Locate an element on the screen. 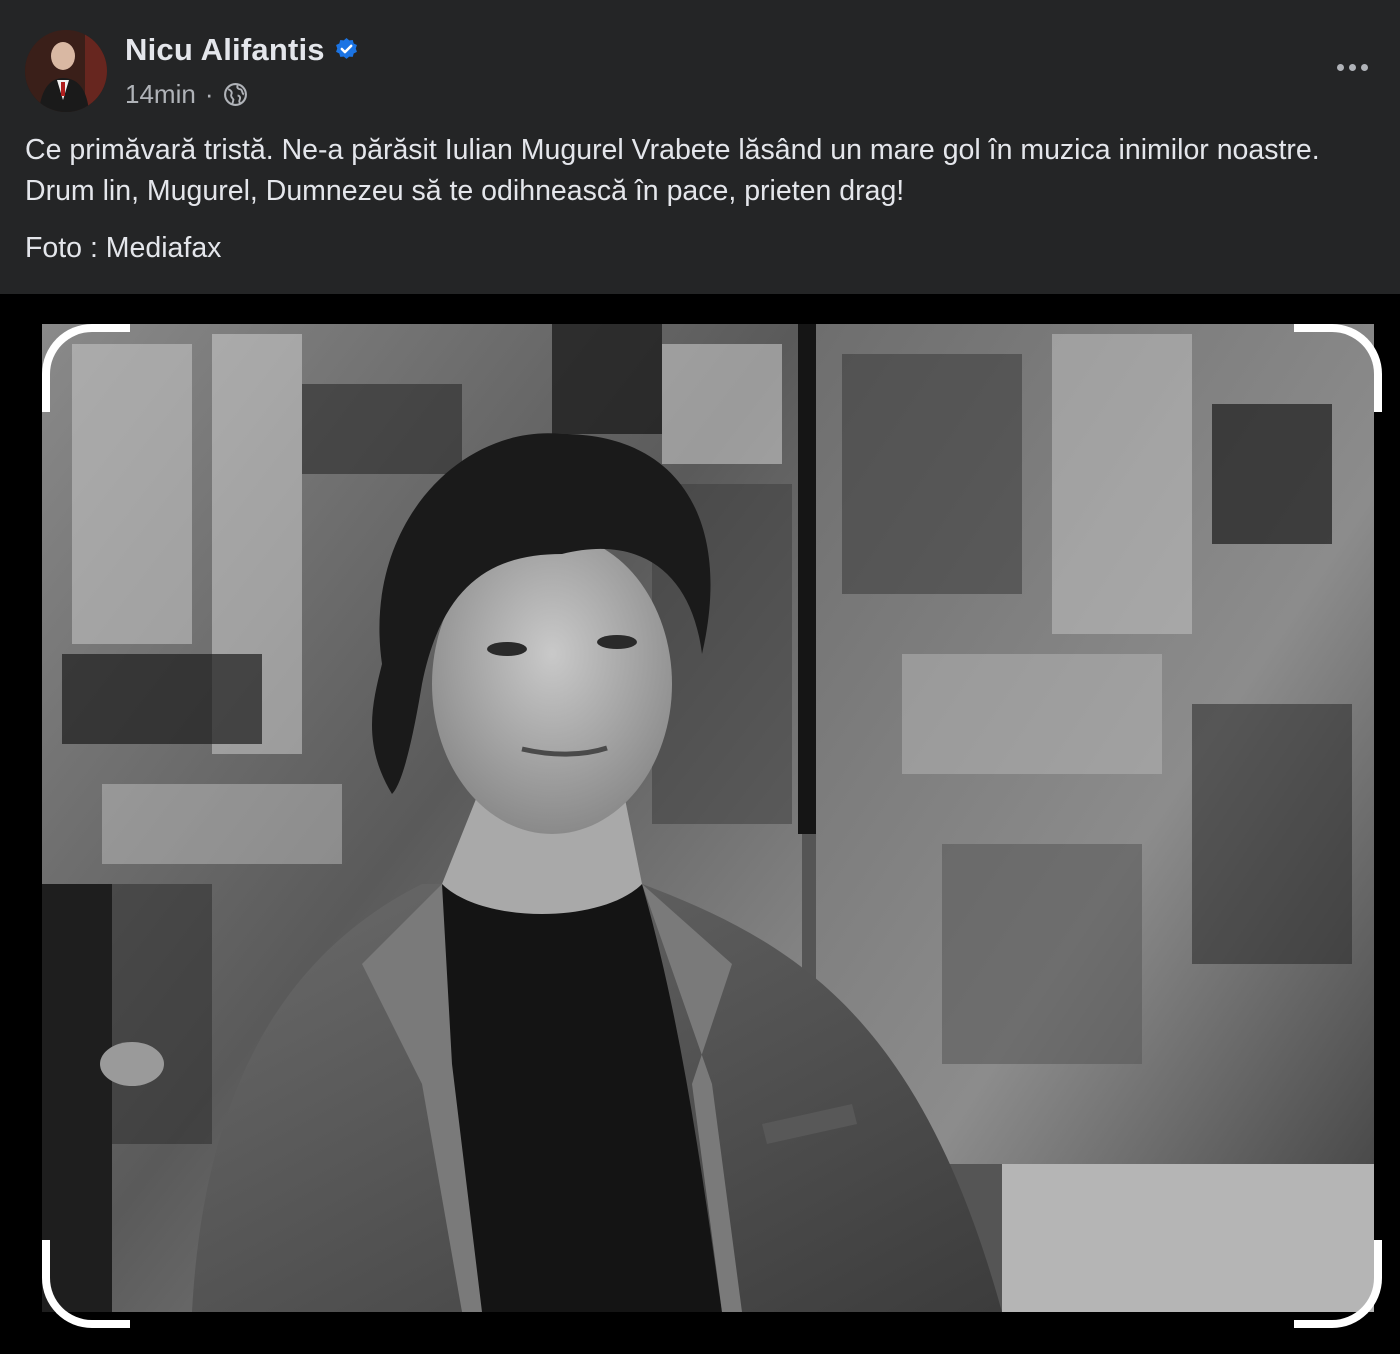  author-avatar is located at coordinates (66, 71).